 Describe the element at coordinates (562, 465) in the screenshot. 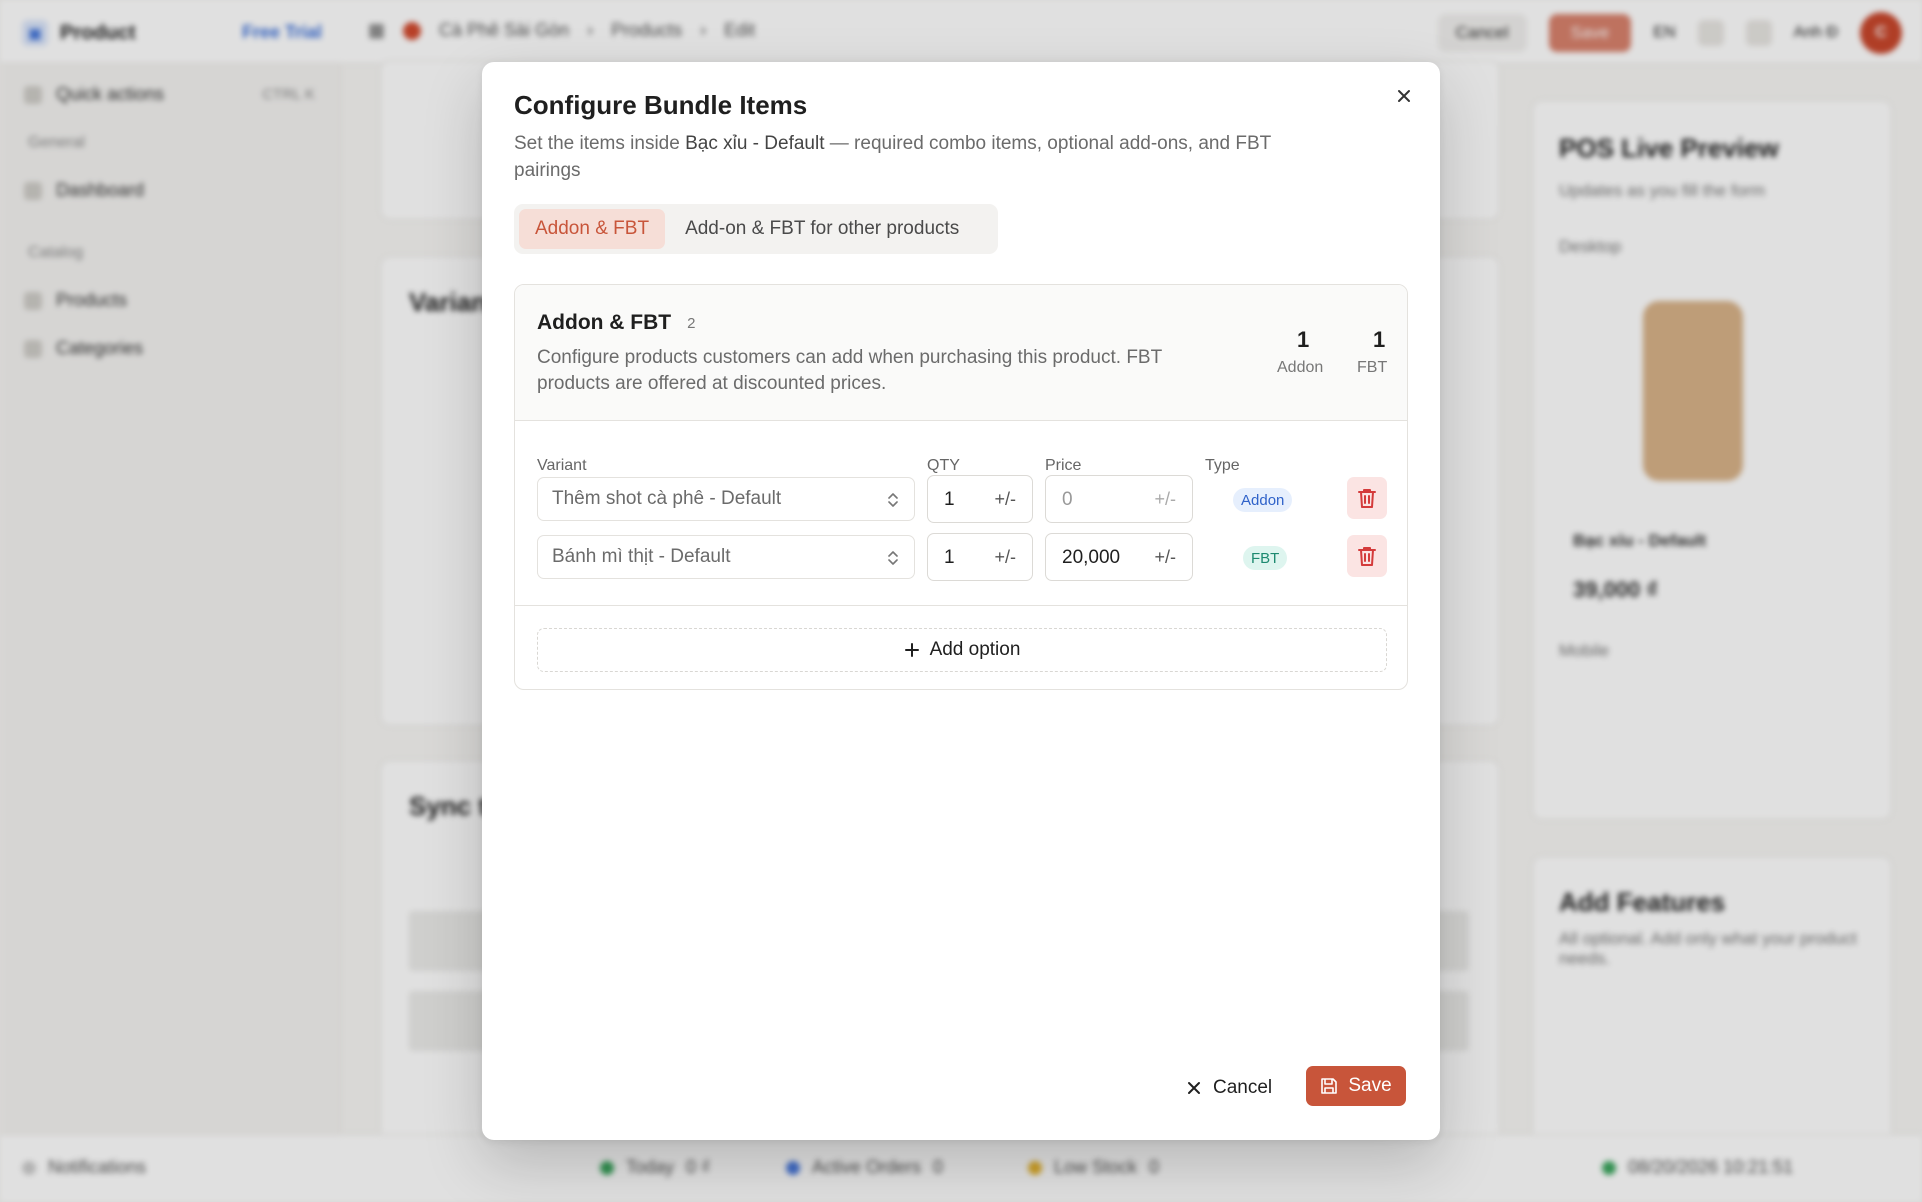

I see `column-header-variant: Variant` at that location.